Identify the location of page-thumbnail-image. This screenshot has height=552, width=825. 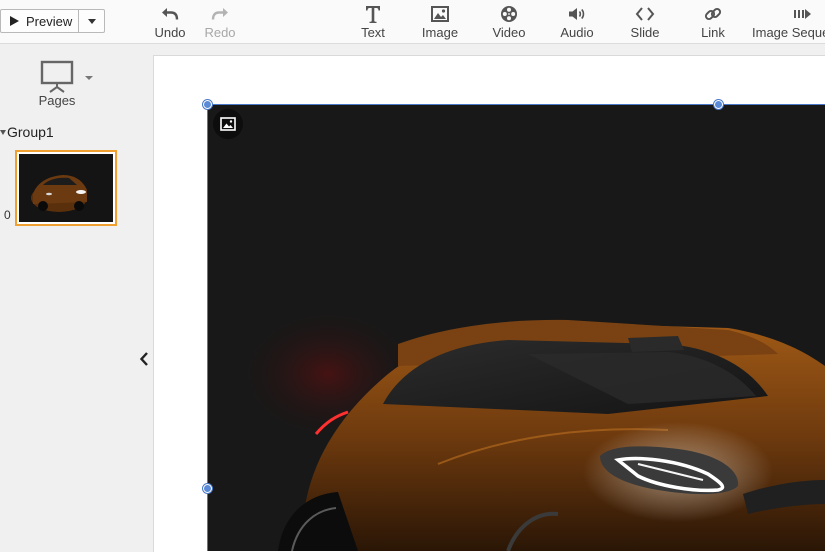
(66, 188).